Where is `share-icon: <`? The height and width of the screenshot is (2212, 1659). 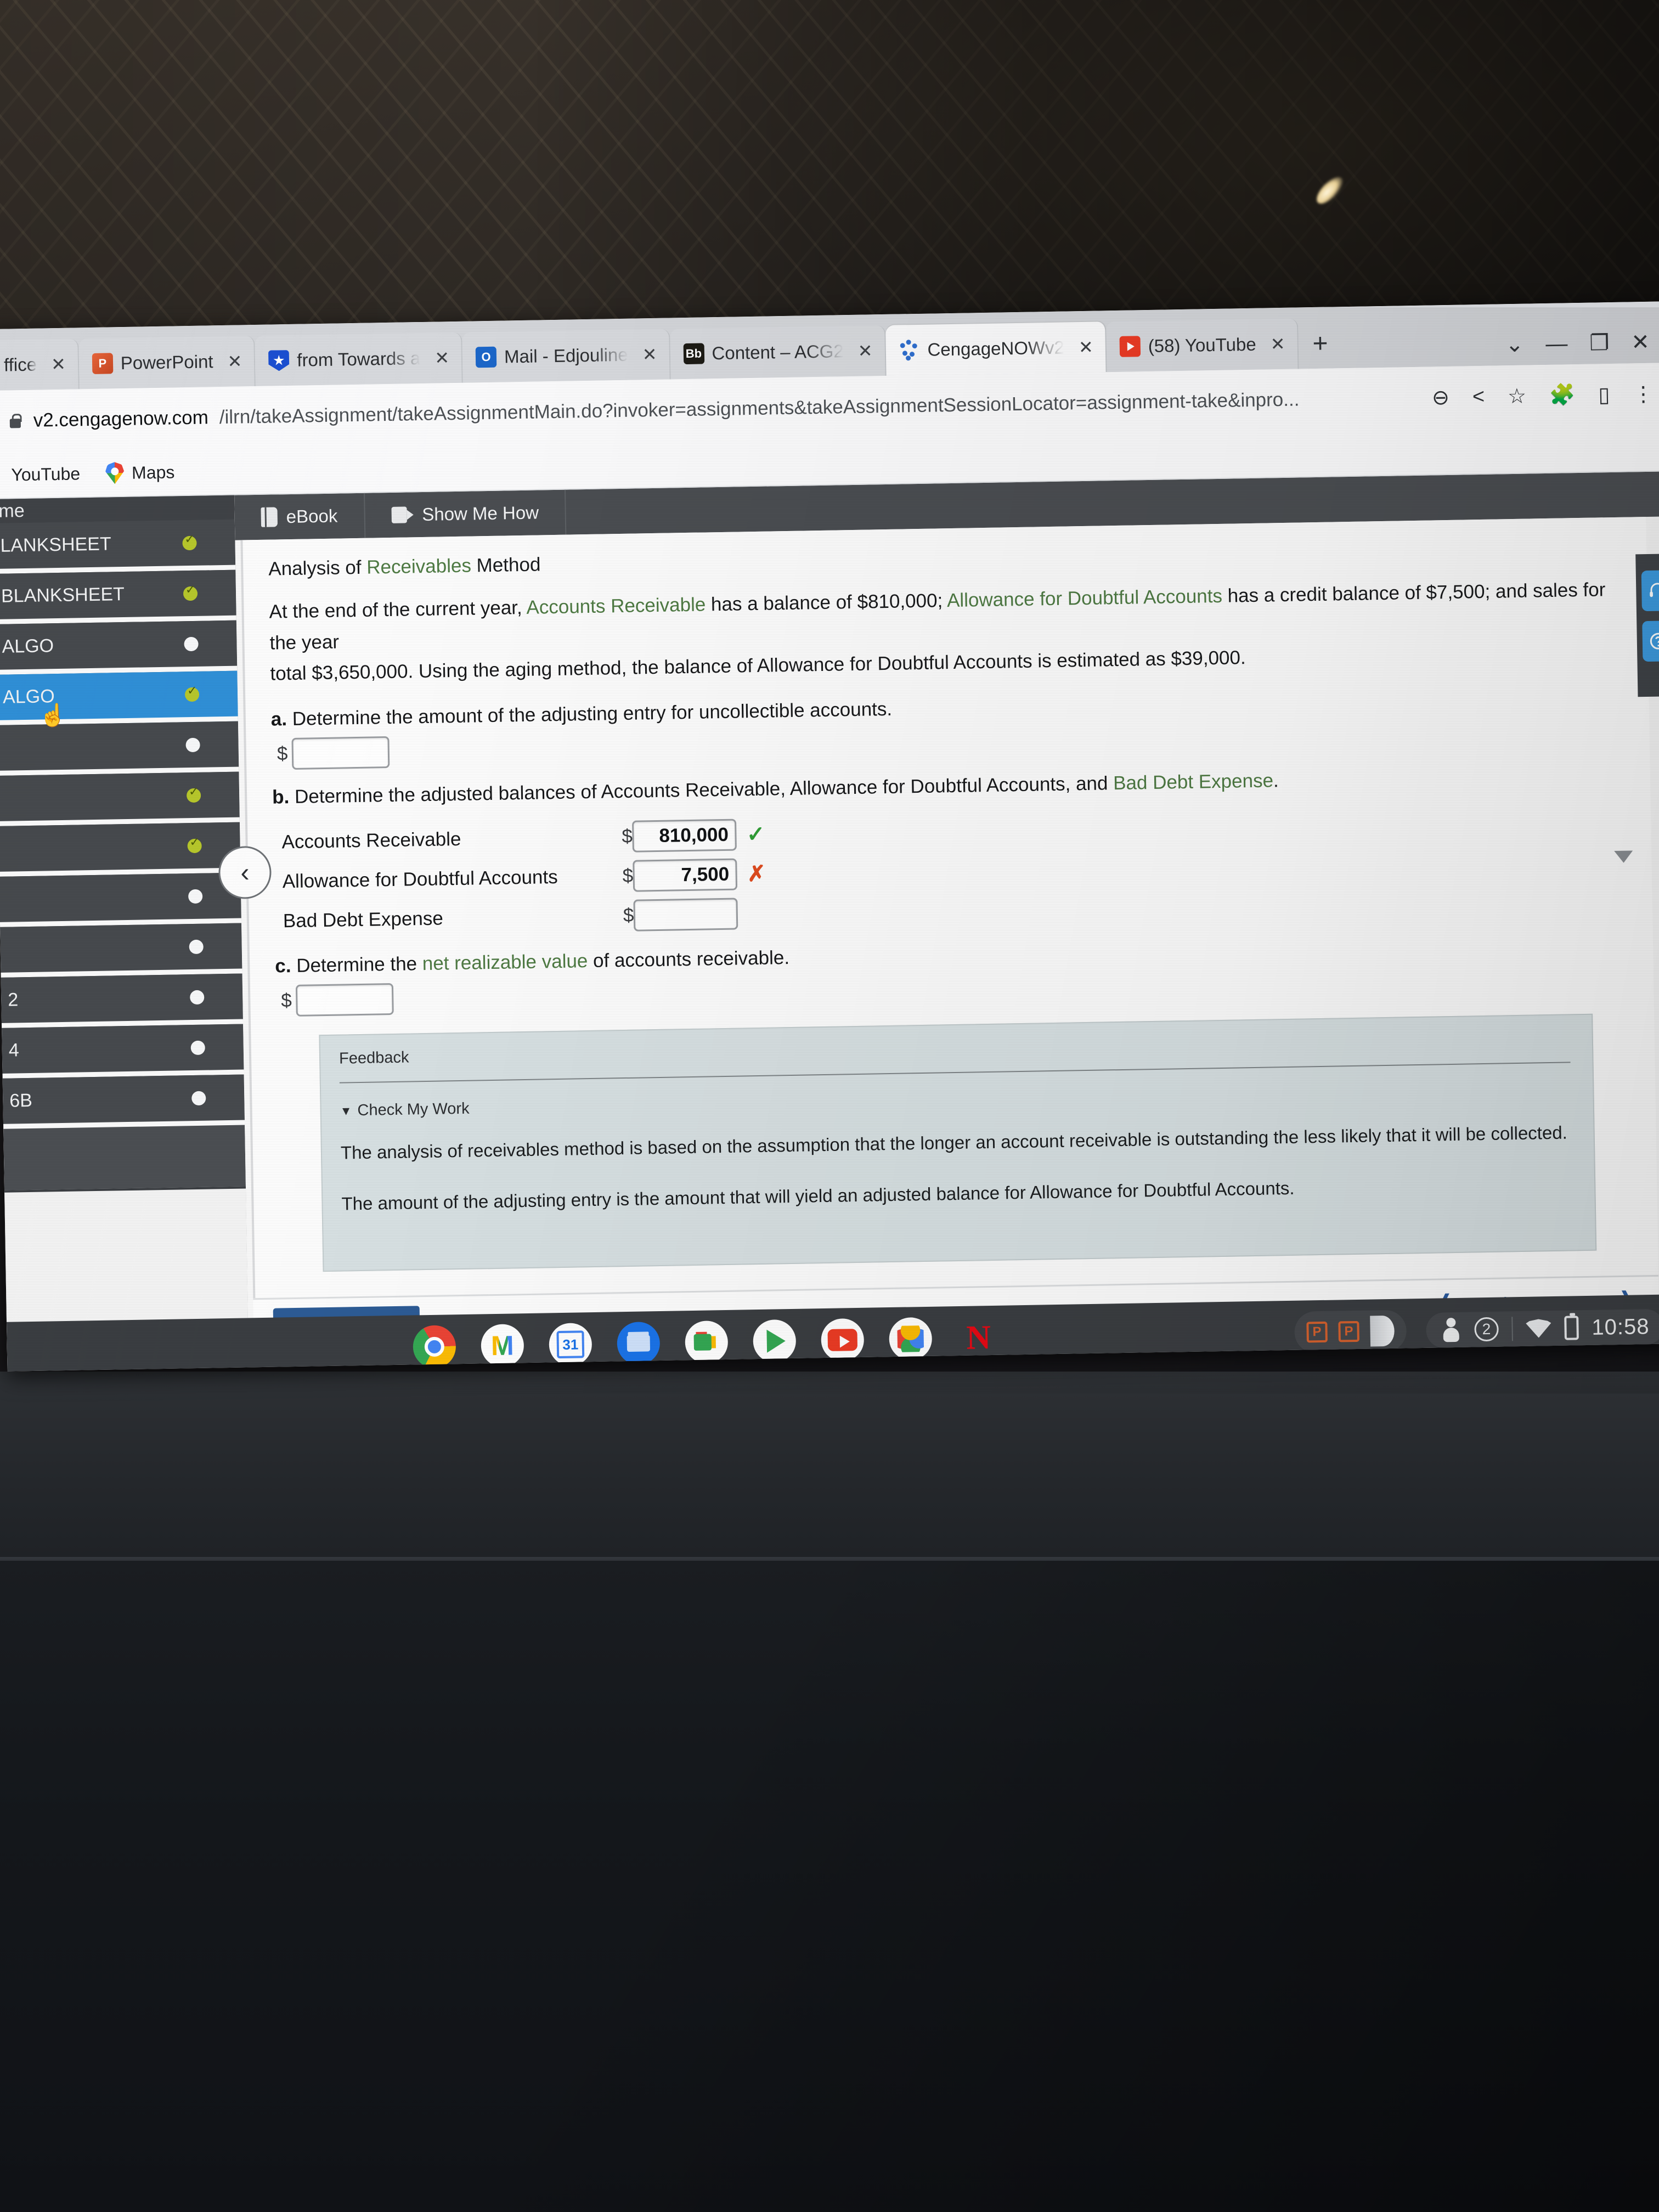
share-icon: < is located at coordinates (1479, 397).